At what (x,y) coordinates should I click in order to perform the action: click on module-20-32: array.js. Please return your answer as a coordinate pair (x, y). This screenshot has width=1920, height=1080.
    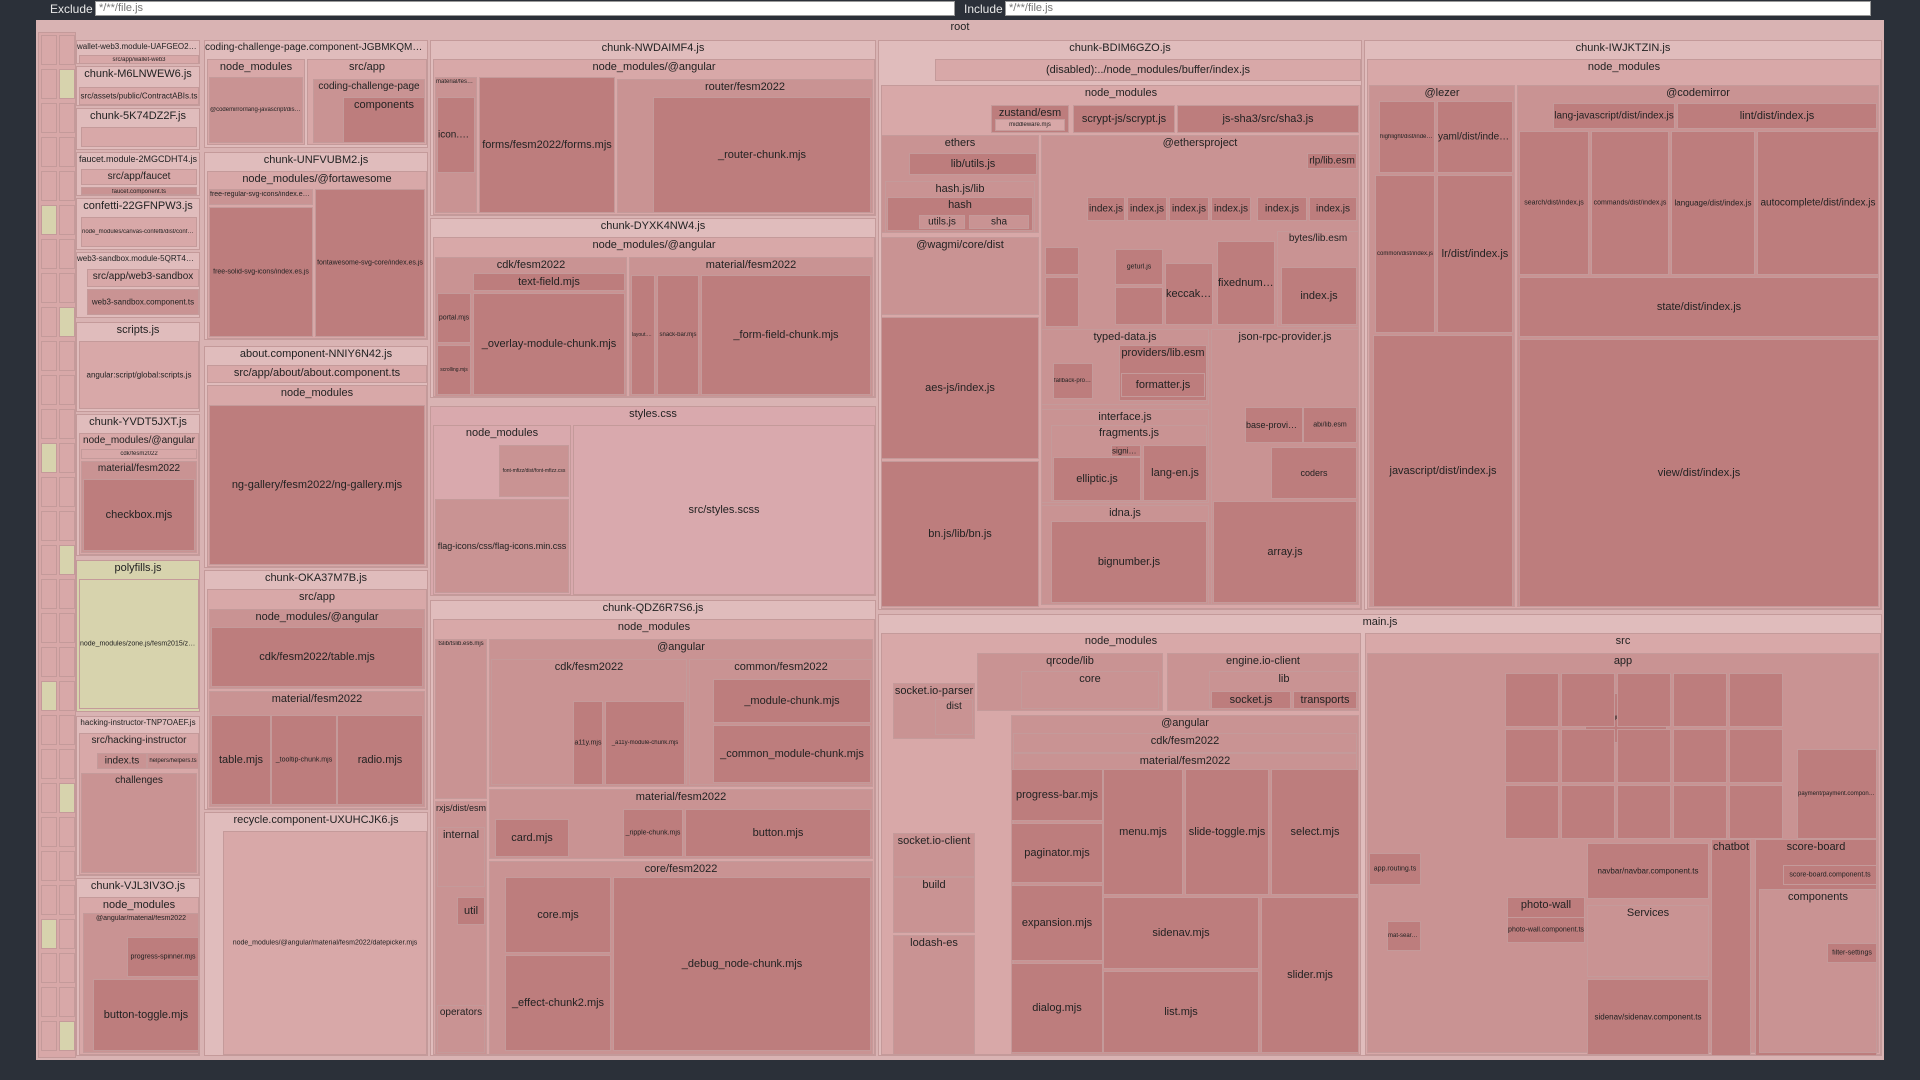
    Looking at the image, I should click on (1285, 552).